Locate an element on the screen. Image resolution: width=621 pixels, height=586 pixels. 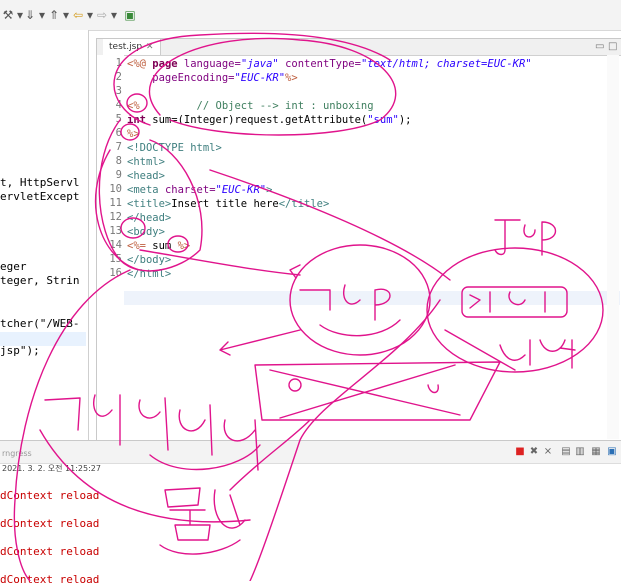
tab-test-jsp: test.jsp ✕ is located at coordinates (132, 47).